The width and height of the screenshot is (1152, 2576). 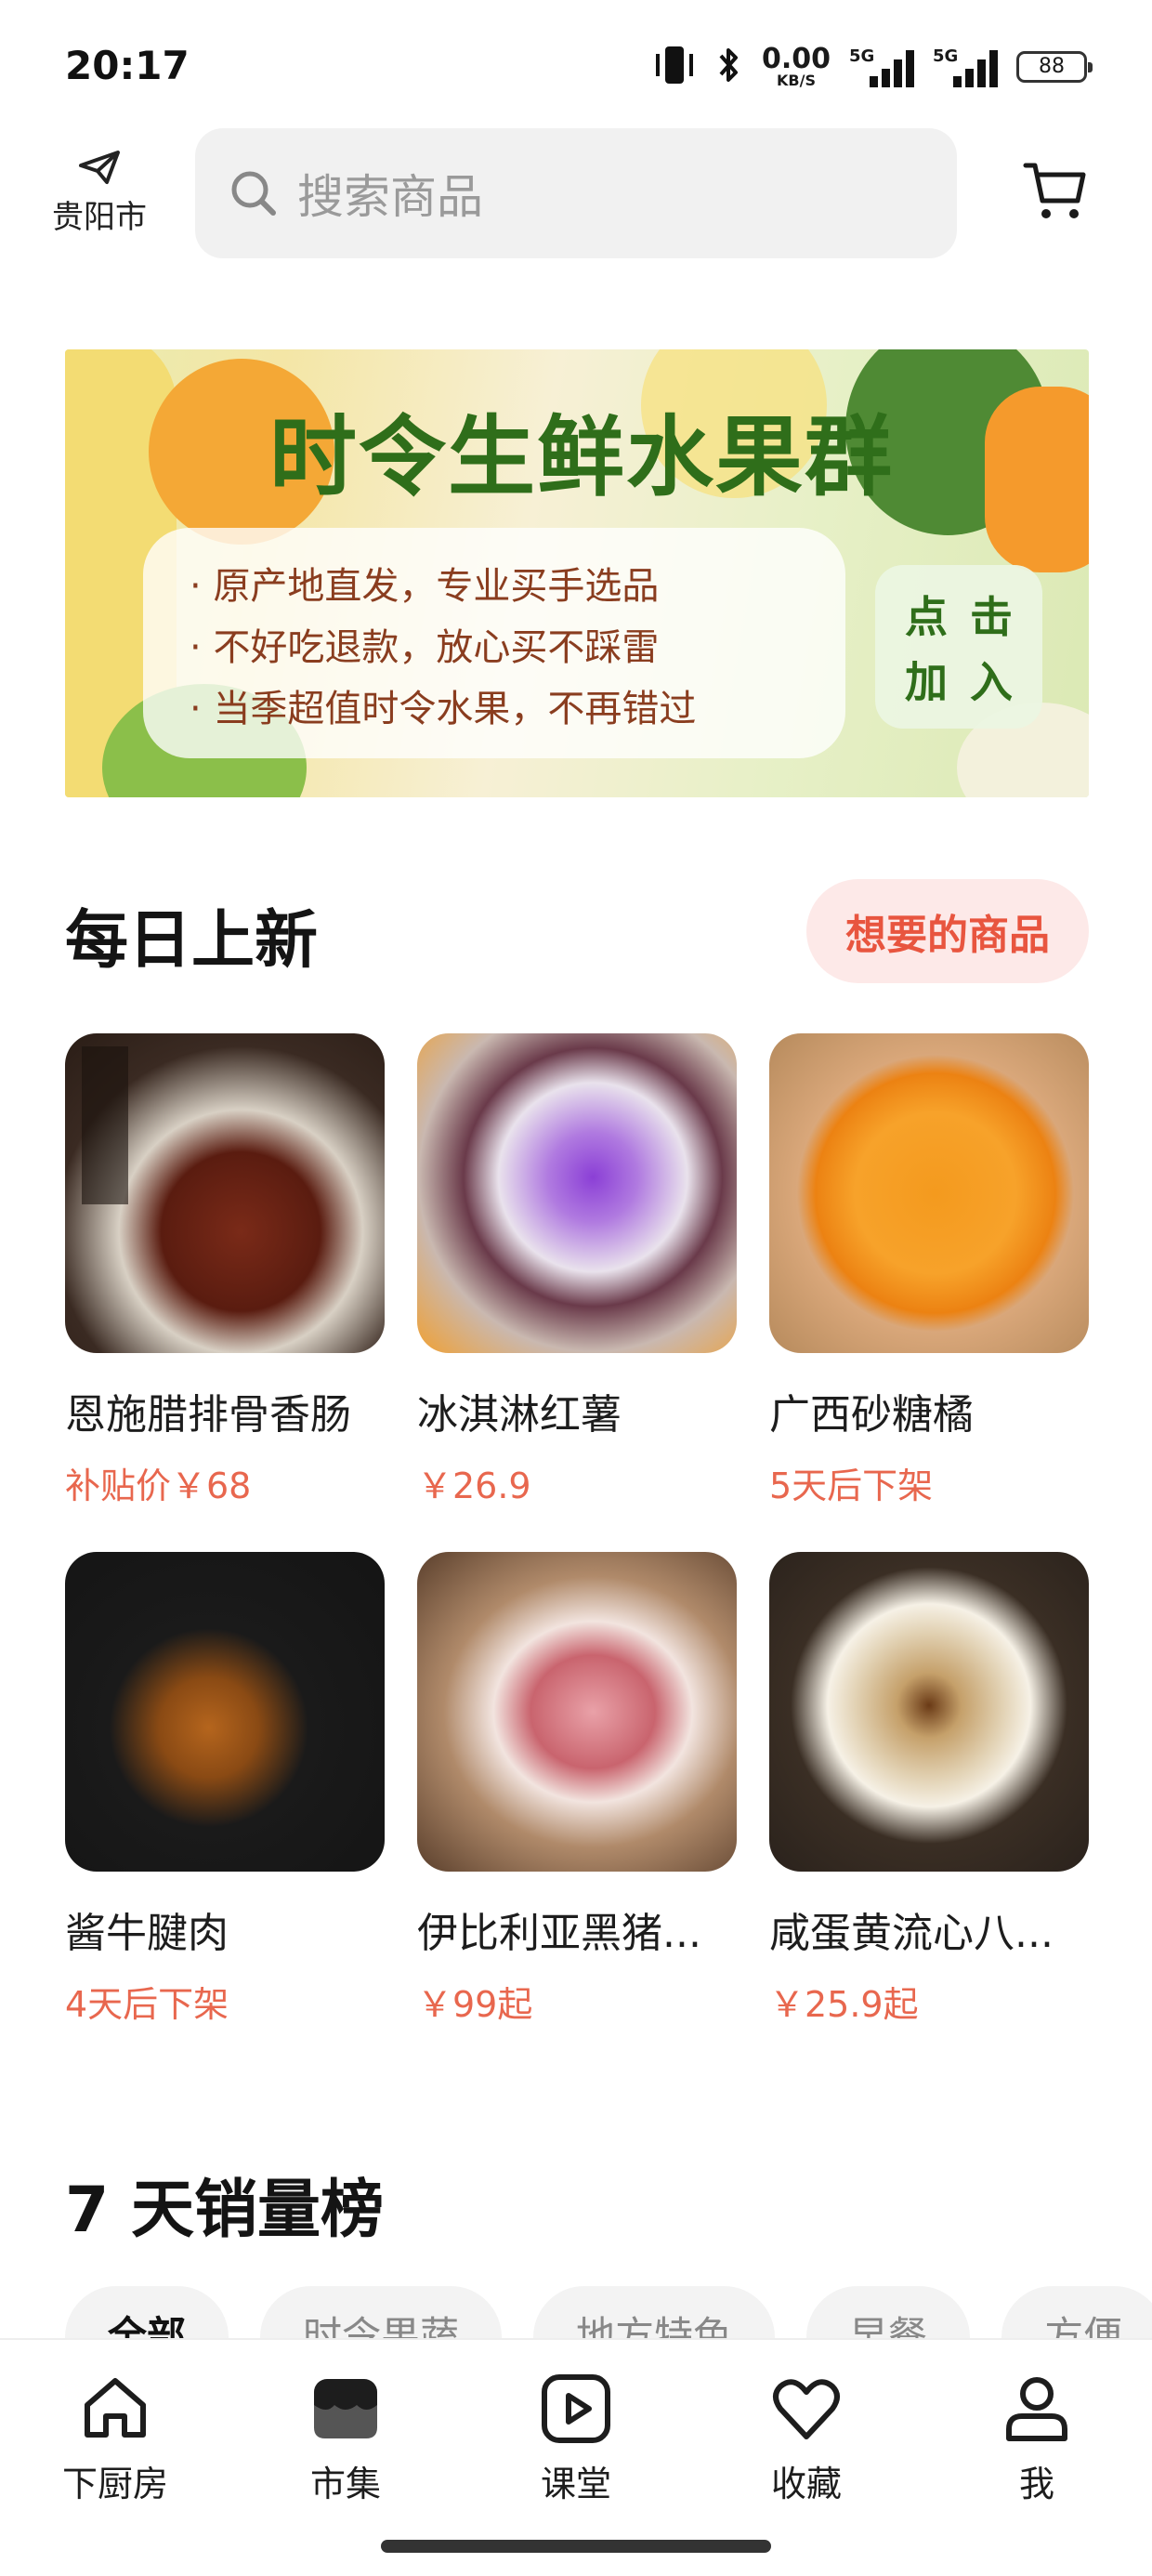 I want to click on product-card: 广西砂糖橘 5天后下架, so click(x=929, y=1270).